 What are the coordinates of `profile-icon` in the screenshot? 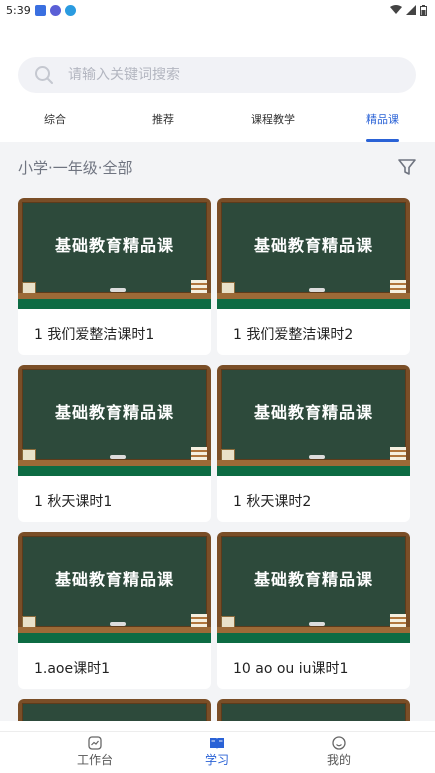 It's located at (339, 743).